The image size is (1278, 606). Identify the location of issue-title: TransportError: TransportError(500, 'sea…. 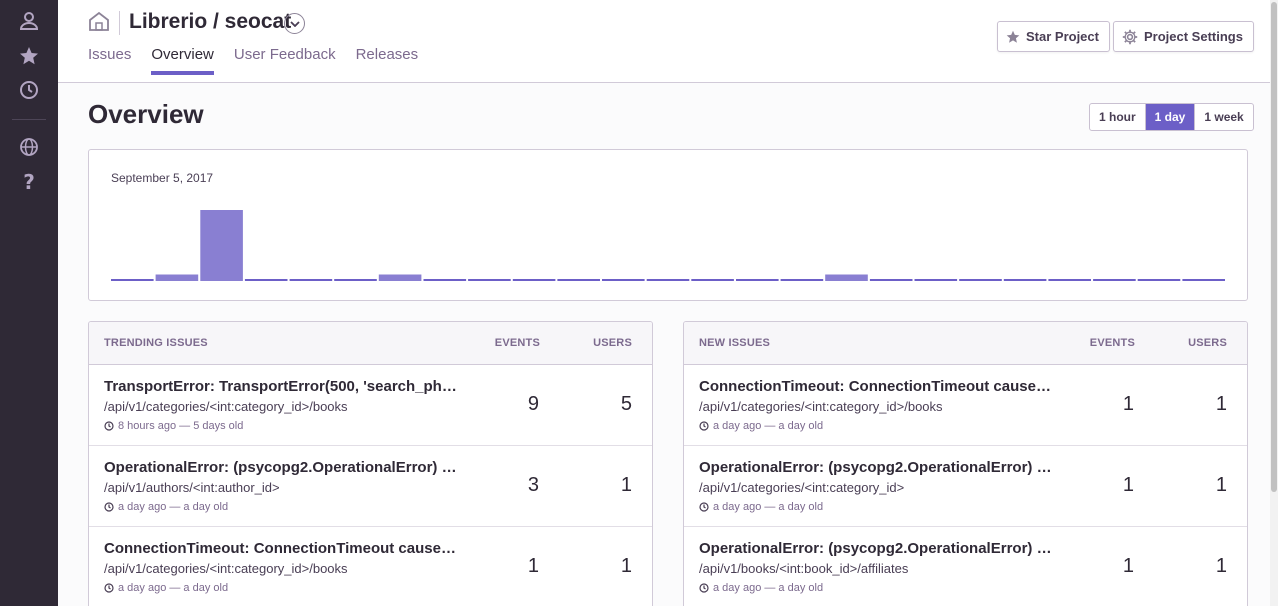
(284, 386).